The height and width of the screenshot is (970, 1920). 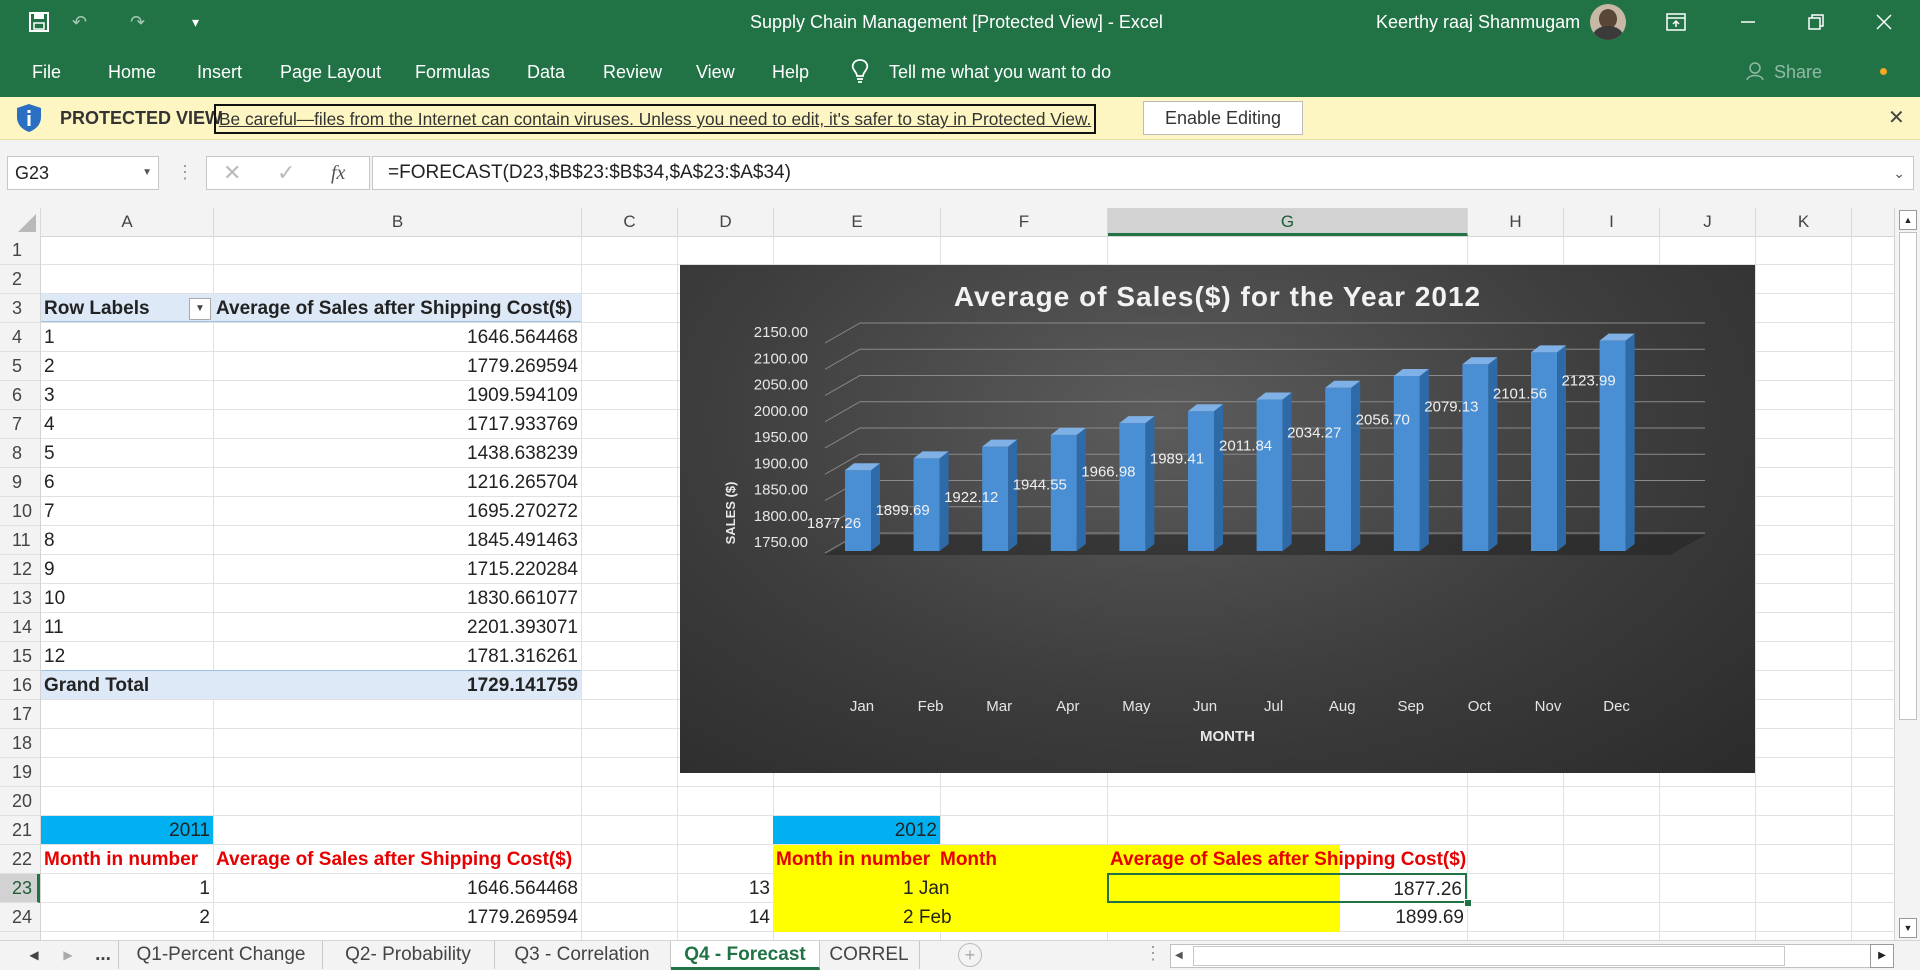 I want to click on column-header-j: J, so click(x=1708, y=222).